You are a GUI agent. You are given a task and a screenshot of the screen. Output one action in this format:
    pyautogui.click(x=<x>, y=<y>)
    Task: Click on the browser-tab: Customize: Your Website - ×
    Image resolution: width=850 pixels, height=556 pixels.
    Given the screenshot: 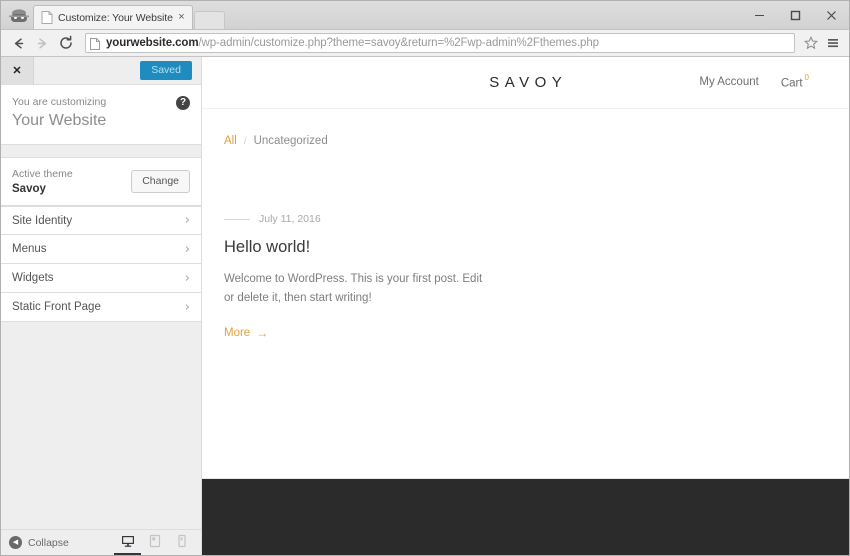 What is the action you would take?
    pyautogui.click(x=113, y=17)
    